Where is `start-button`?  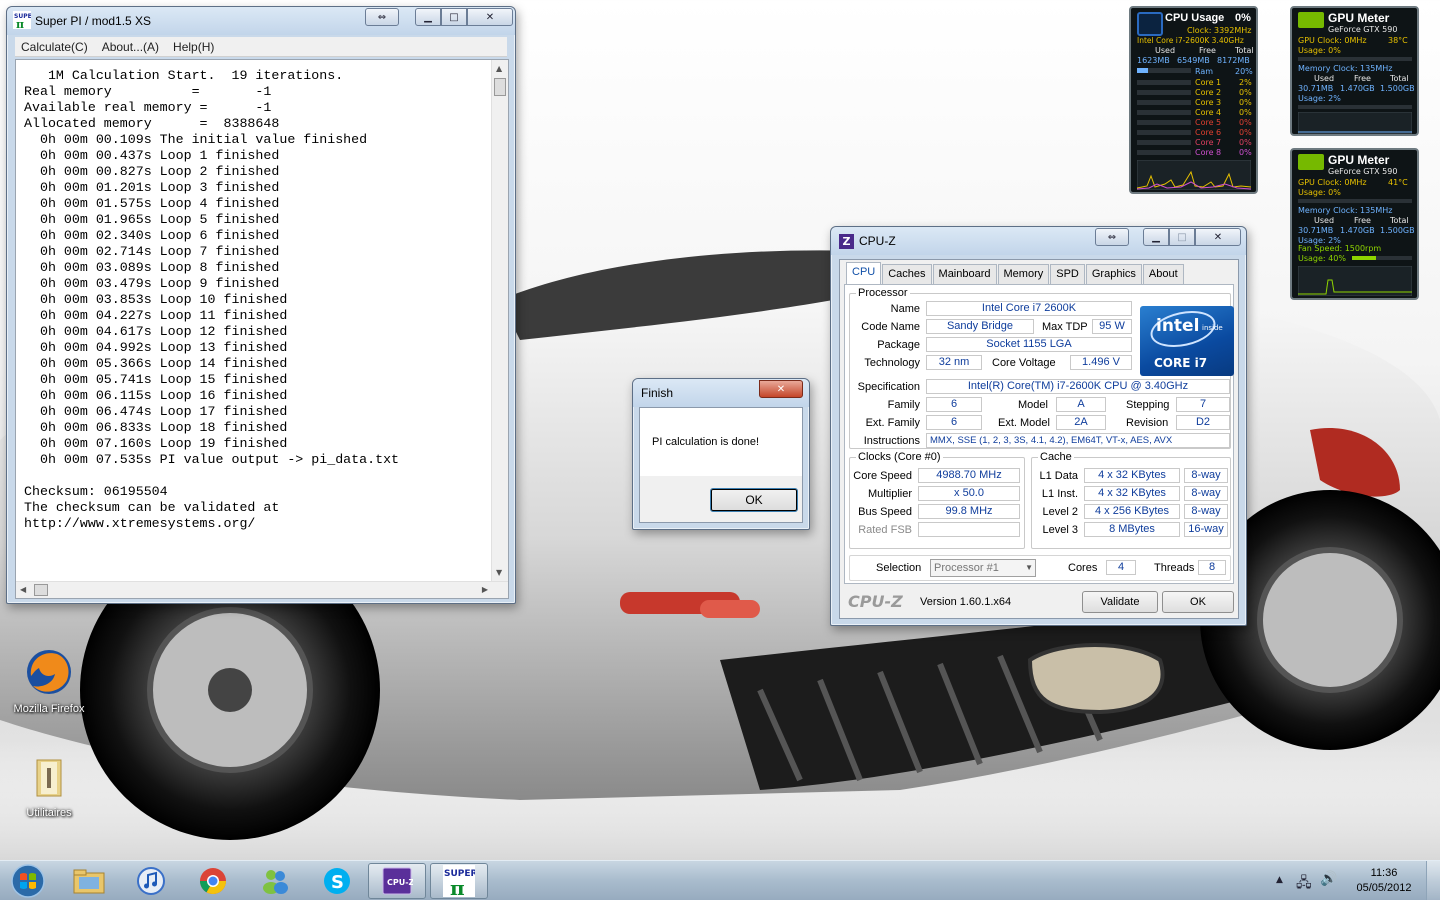 start-button is located at coordinates (28, 881).